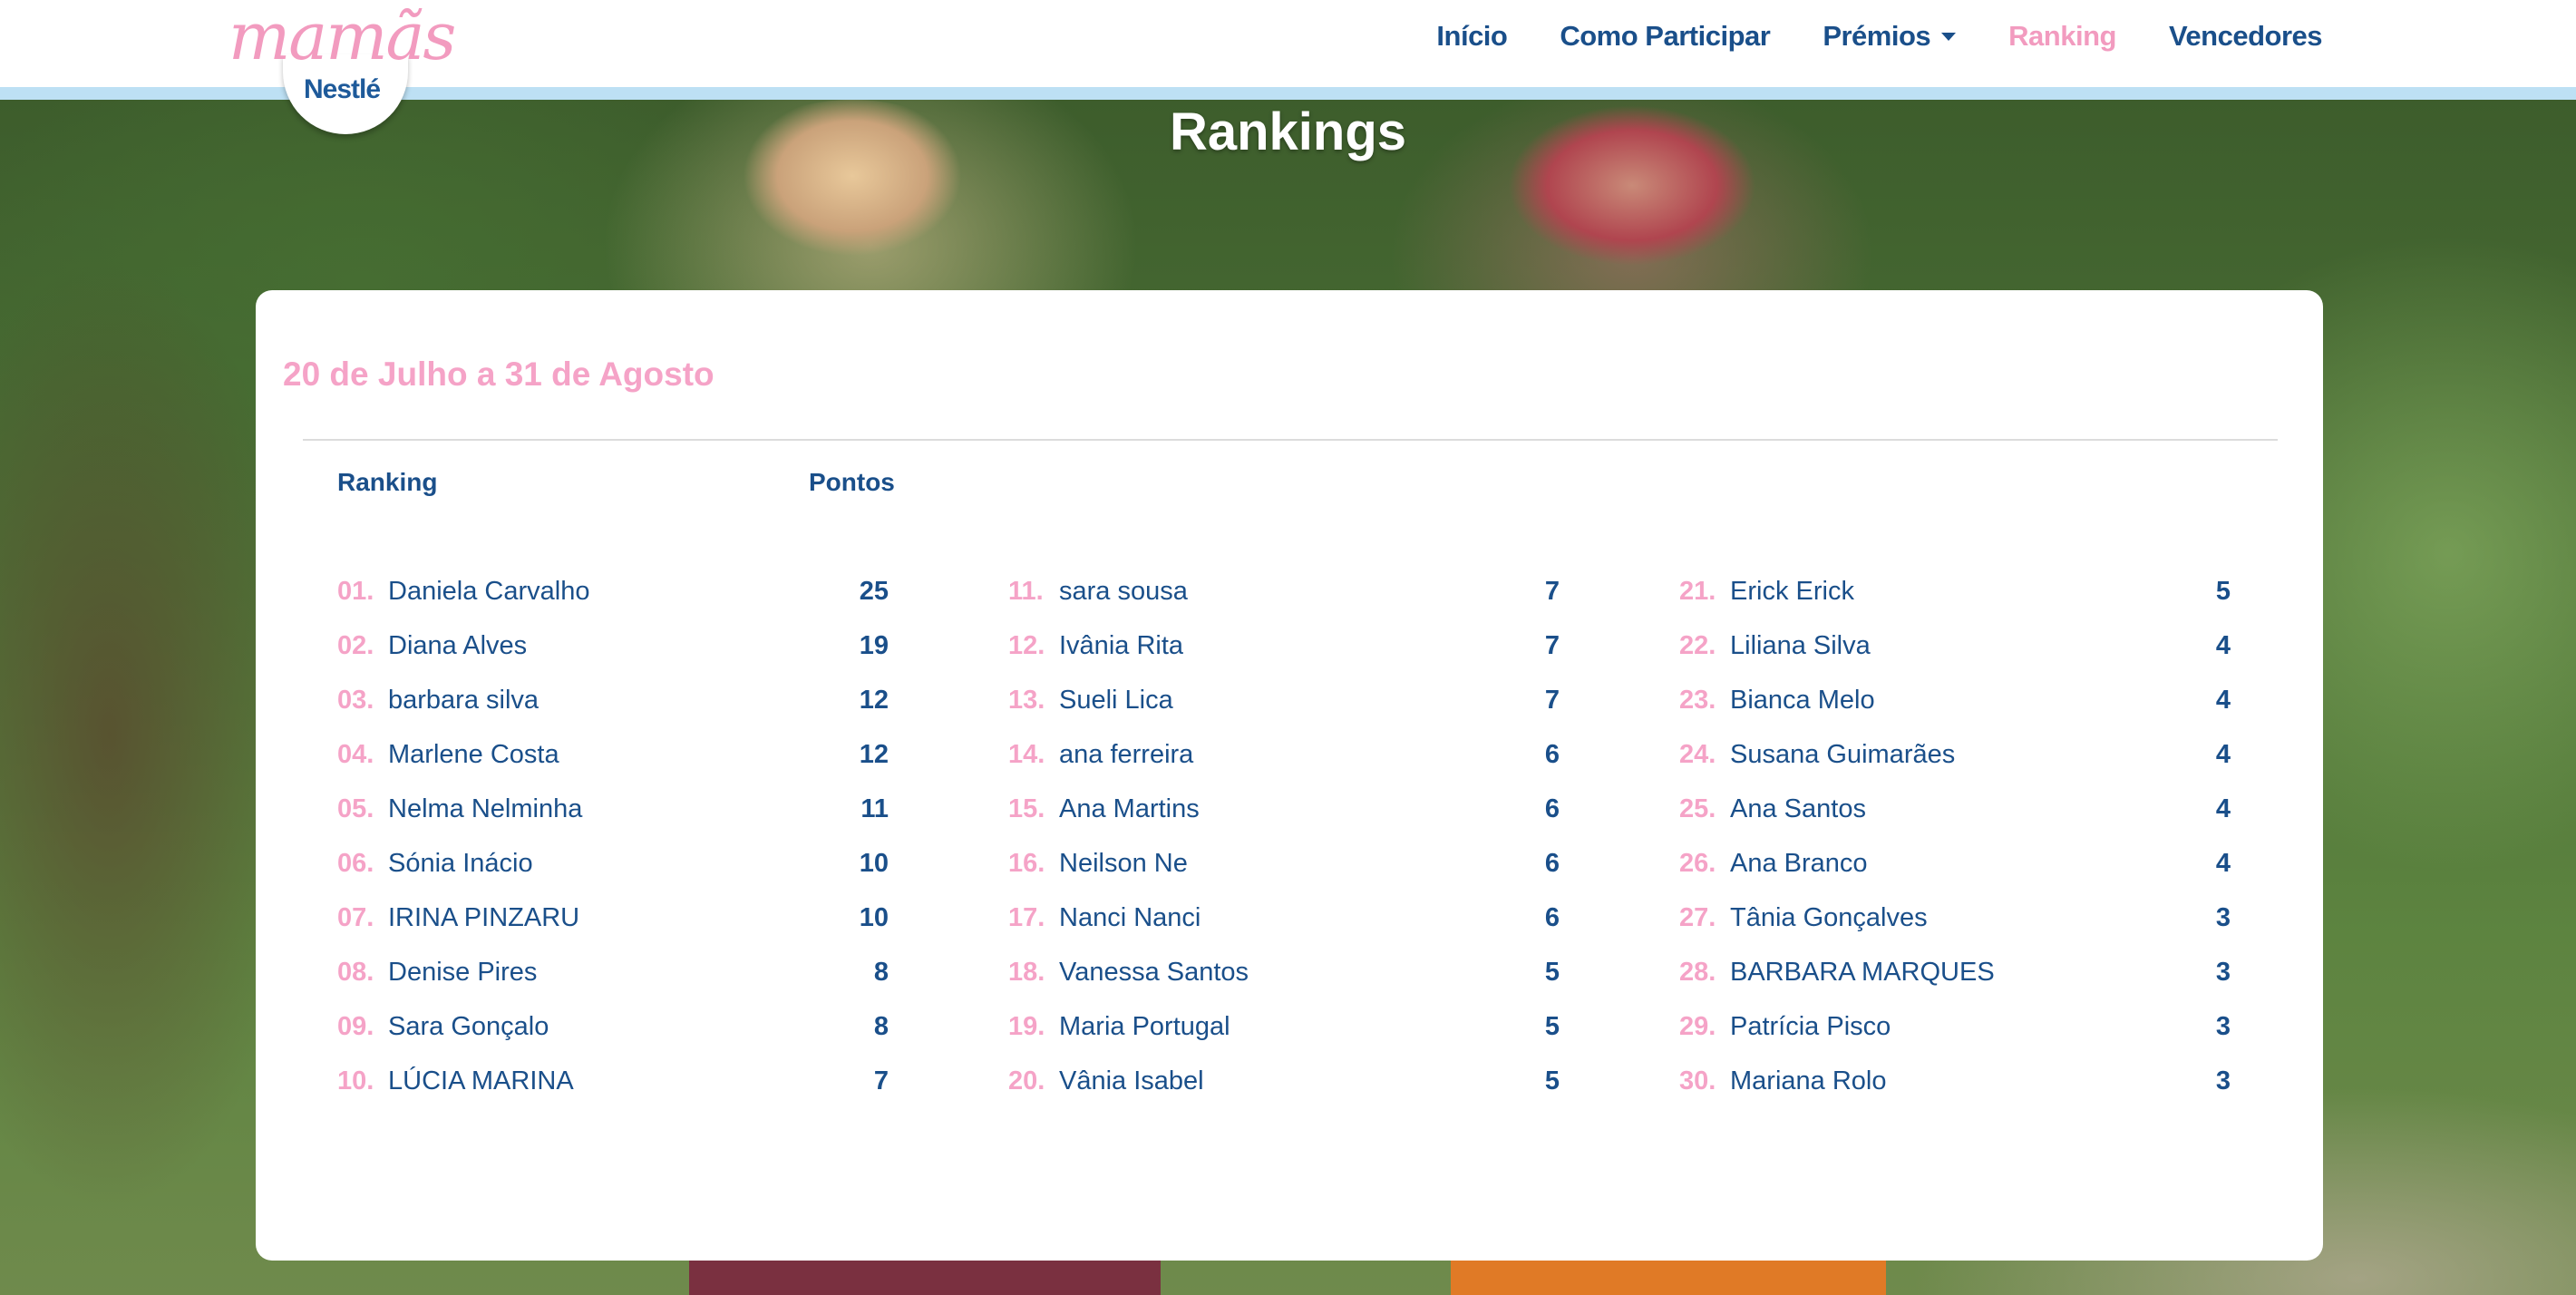 Image resolution: width=2576 pixels, height=1295 pixels. What do you see at coordinates (1955, 591) in the screenshot?
I see `ranking-row: 21. Erick Erick 5` at bounding box center [1955, 591].